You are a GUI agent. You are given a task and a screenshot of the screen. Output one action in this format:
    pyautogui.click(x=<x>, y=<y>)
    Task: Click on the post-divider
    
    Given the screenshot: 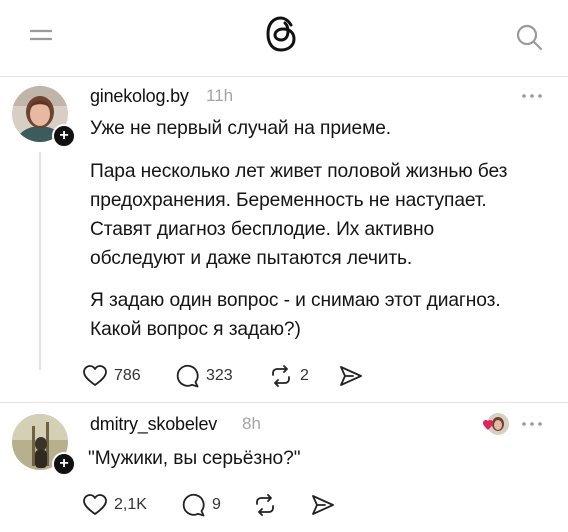 What is the action you would take?
    pyautogui.click(x=284, y=402)
    